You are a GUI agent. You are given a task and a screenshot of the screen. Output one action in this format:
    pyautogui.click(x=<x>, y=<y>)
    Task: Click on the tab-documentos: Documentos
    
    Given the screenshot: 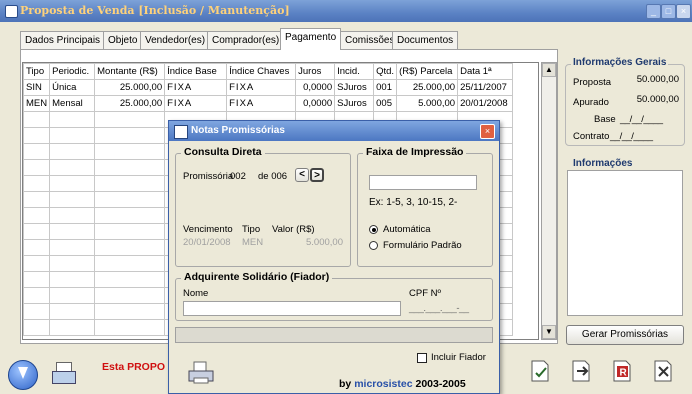 What is the action you would take?
    pyautogui.click(x=425, y=40)
    